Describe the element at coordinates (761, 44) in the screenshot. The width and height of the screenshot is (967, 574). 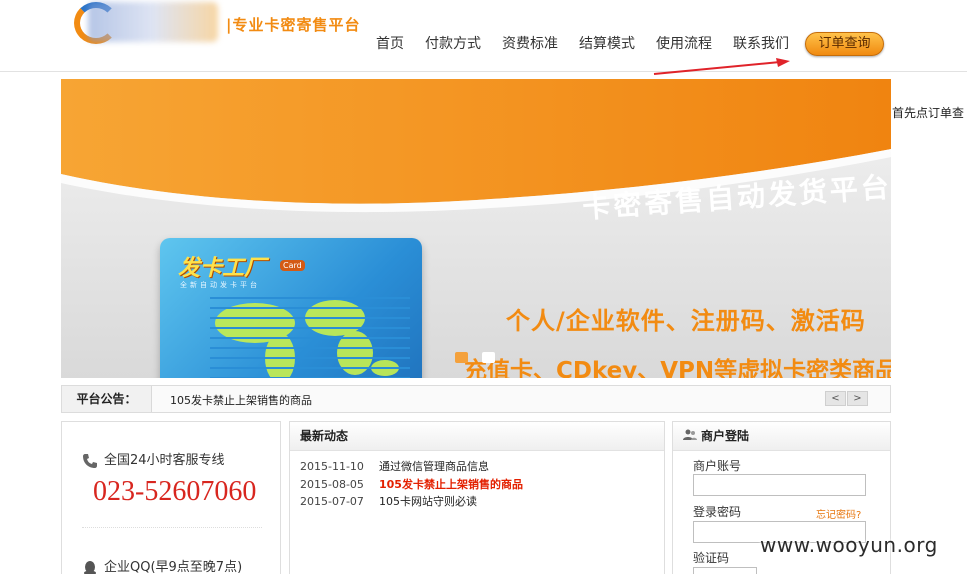
I see `nav-contact: 联系我们` at that location.